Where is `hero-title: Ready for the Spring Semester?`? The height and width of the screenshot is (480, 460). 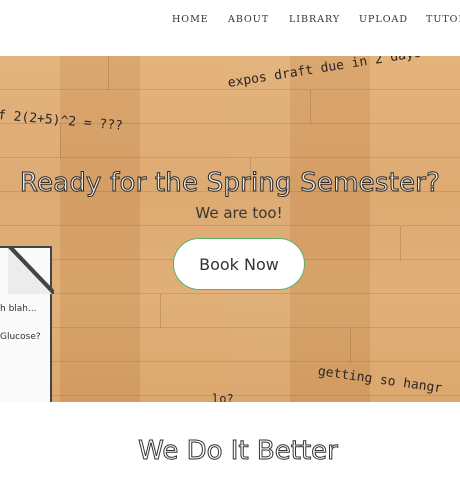
hero-title: Ready for the Spring Semester? is located at coordinates (230, 183).